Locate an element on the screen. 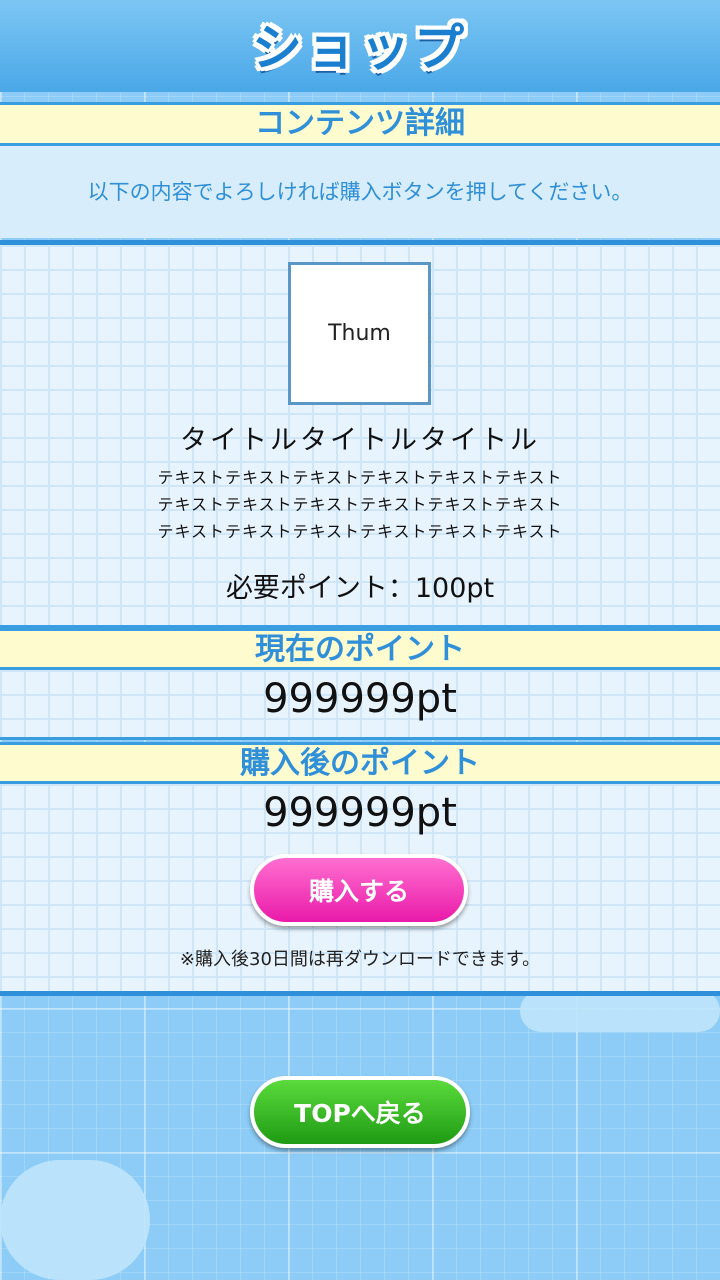 This screenshot has height=1280, width=720. thumbnail-label: Thum is located at coordinates (359, 333).